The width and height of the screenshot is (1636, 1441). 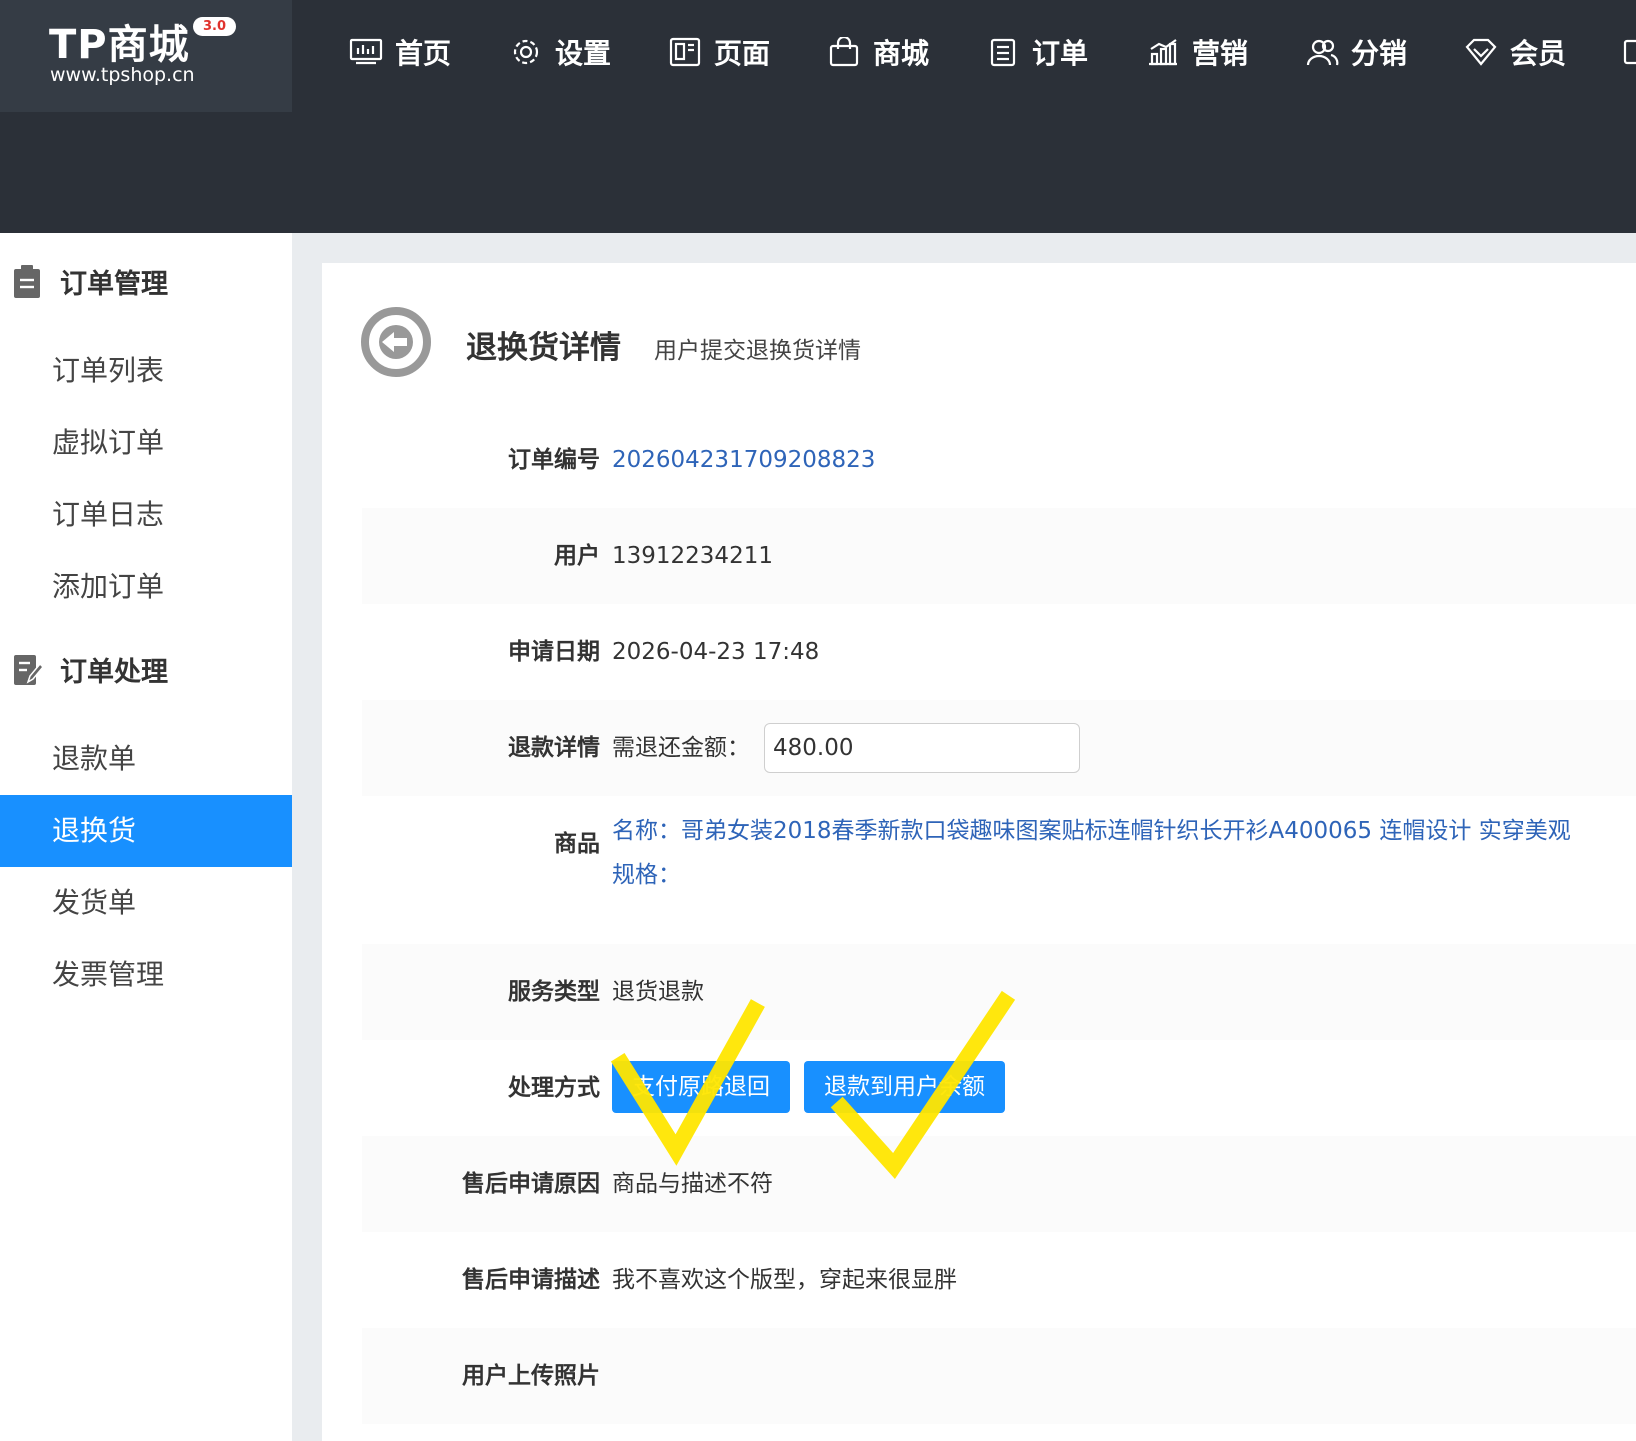 What do you see at coordinates (94, 902) in the screenshot?
I see `sidebar-item-label: 发货单` at bounding box center [94, 902].